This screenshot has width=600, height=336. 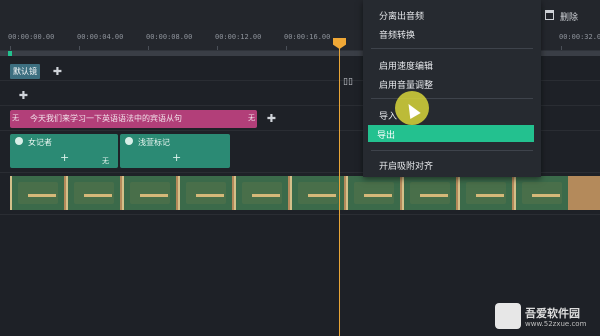 I want to click on menu-item-snap-align: 开启吸附对齐, so click(x=406, y=165).